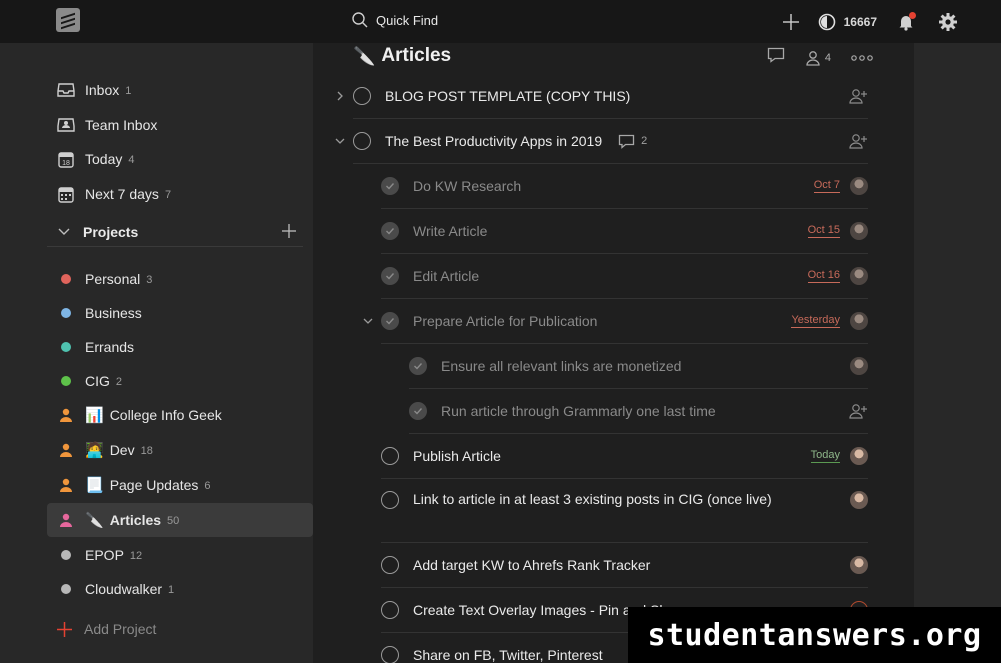 The image size is (1001, 663). I want to click on more-horizontal-icon, so click(862, 57).